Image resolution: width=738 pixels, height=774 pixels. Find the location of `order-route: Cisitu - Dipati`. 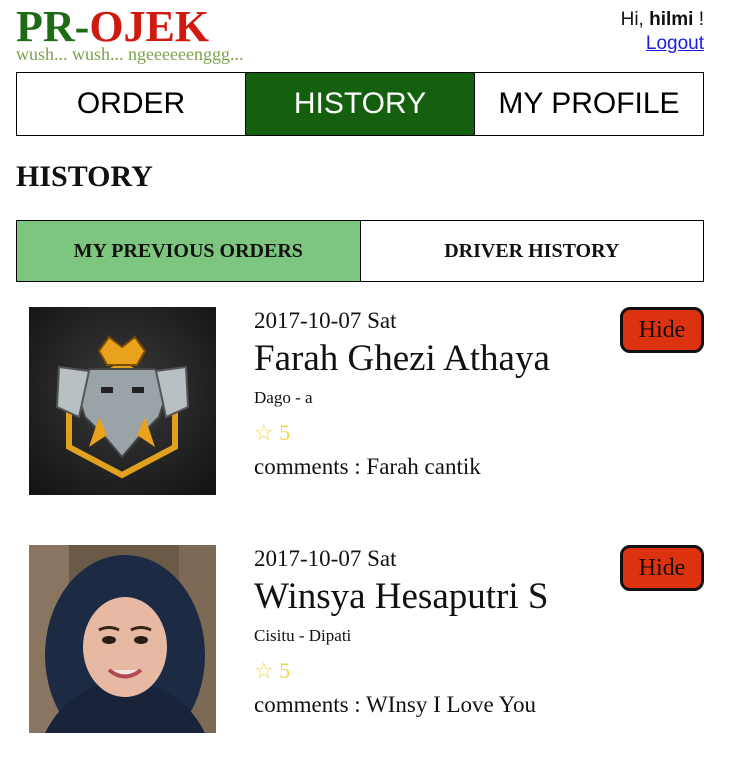

order-route: Cisitu - Dipati is located at coordinates (303, 635).